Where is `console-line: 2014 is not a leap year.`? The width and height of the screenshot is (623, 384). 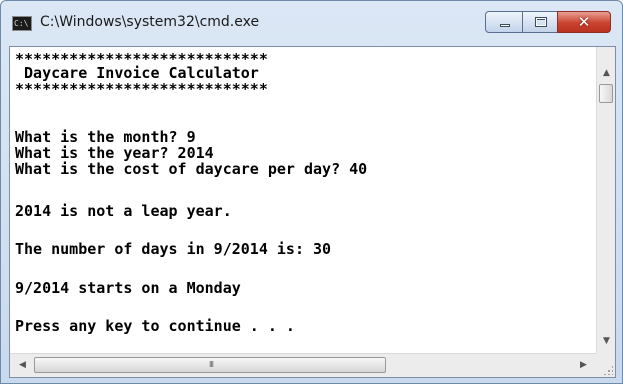 console-line: 2014 is not a leap year. is located at coordinates (123, 211).